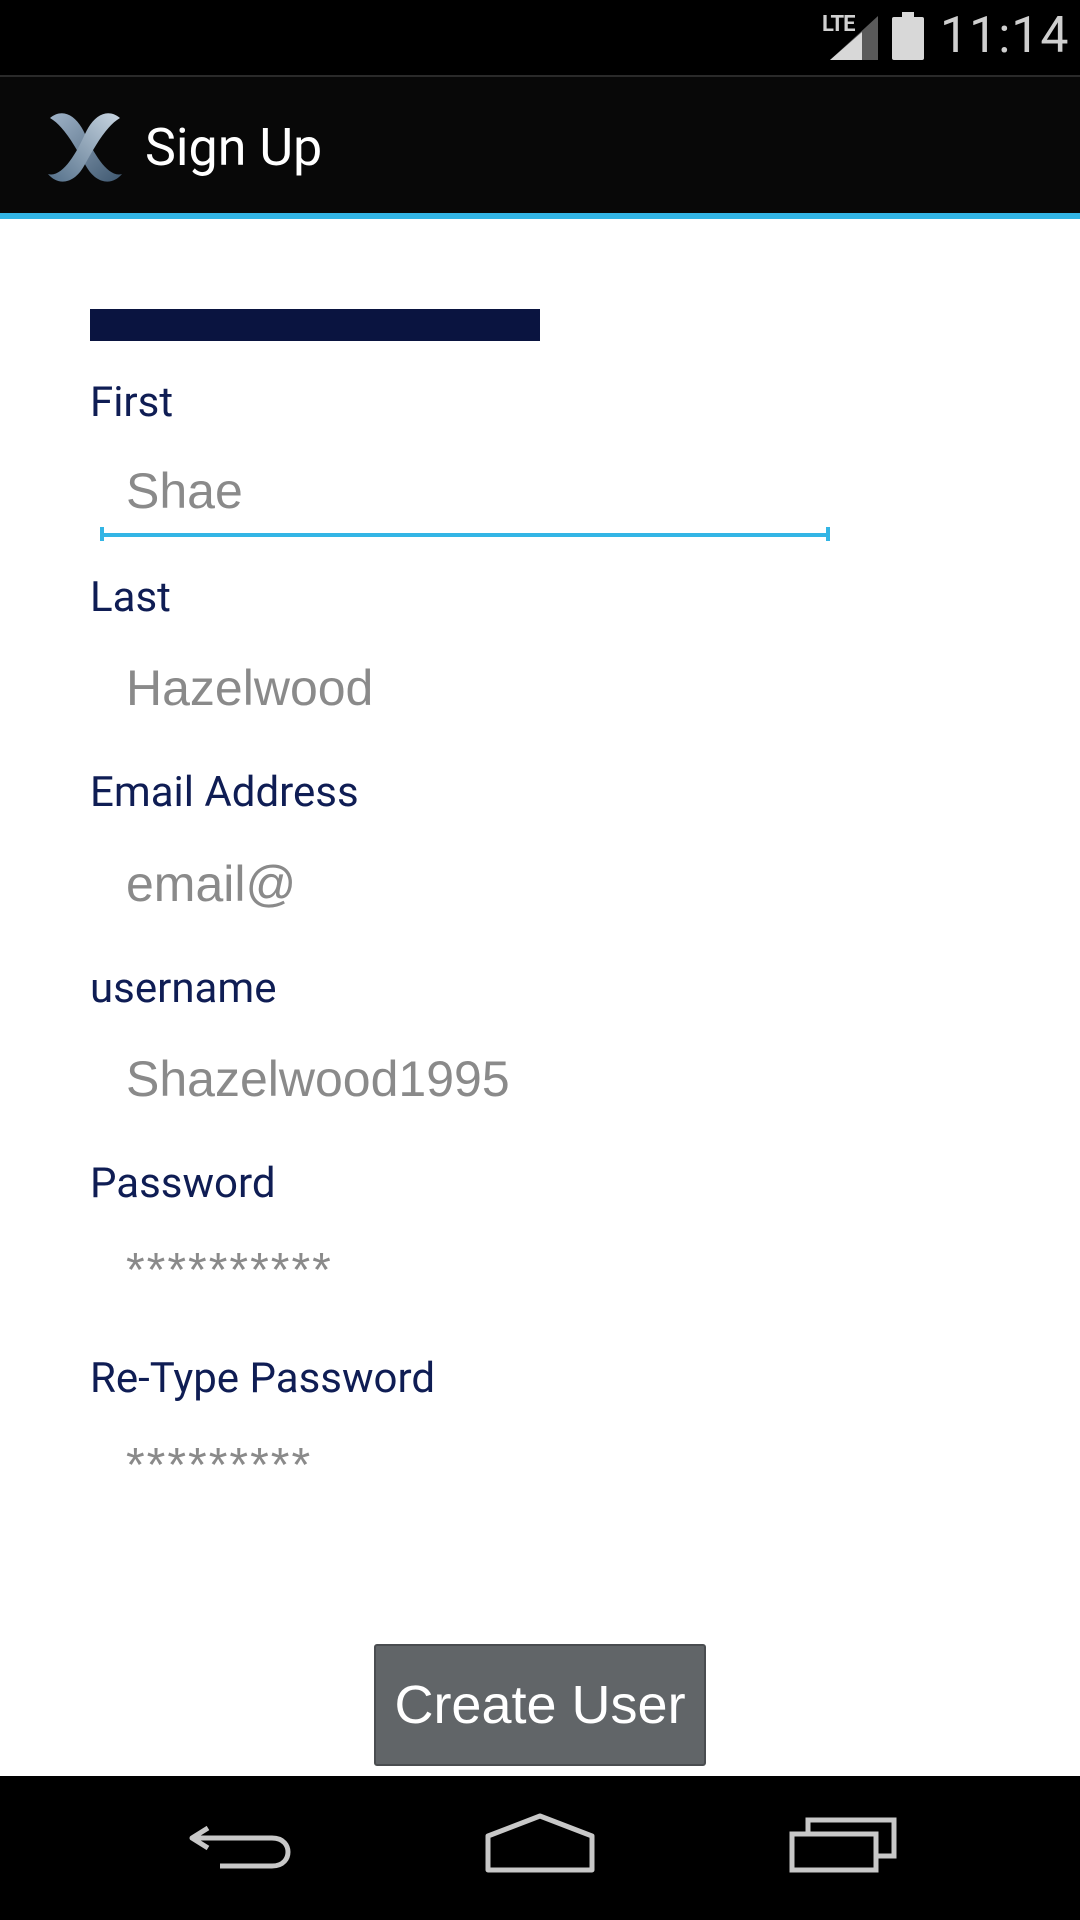 The height and width of the screenshot is (1920, 1080). I want to click on last-name-label: Last, so click(130, 597).